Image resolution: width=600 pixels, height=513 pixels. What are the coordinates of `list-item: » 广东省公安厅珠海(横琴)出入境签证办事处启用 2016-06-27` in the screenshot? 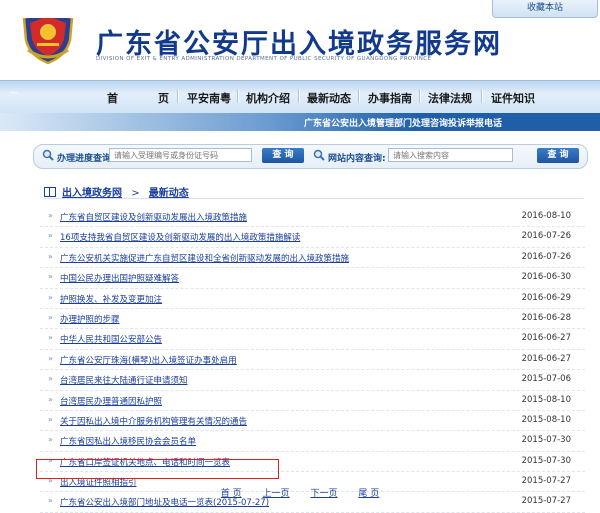 It's located at (312, 360).